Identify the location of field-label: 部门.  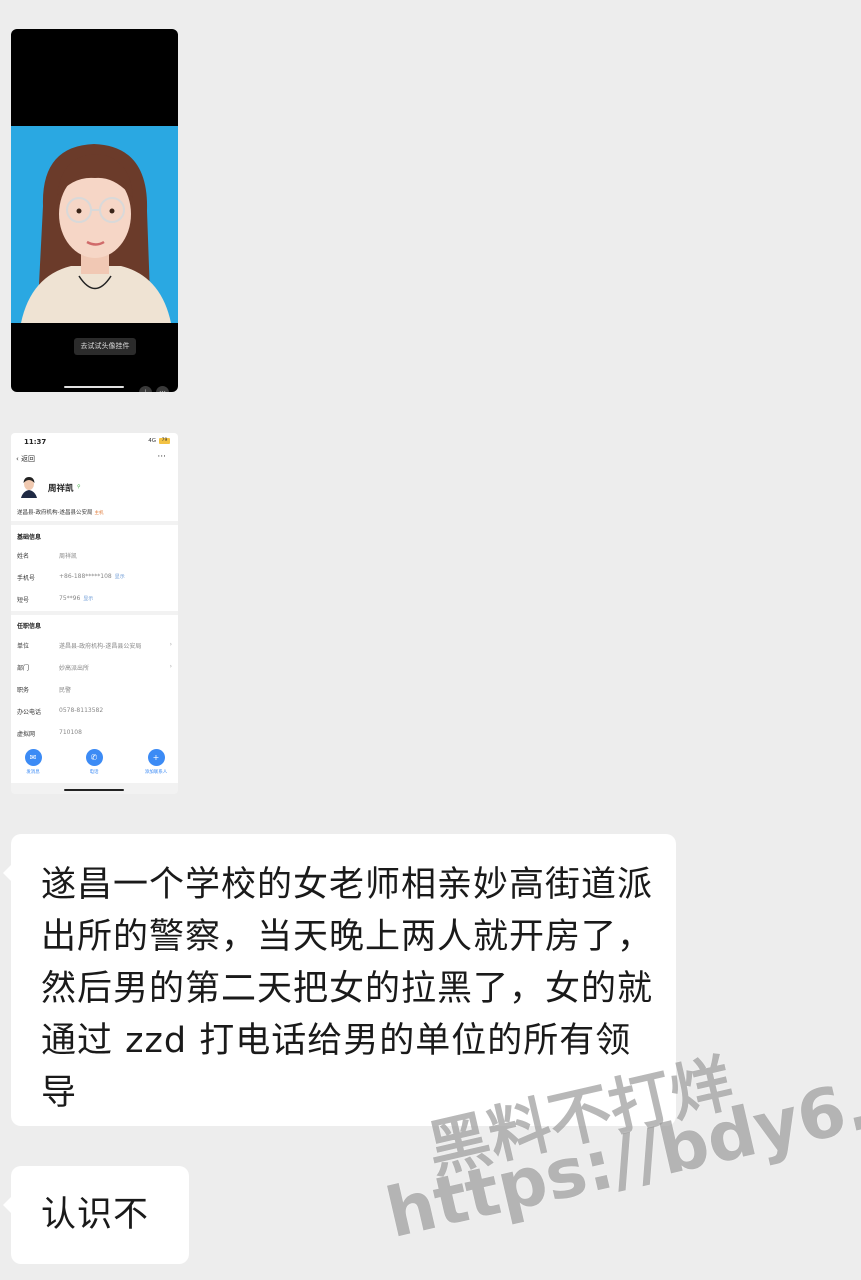
(23, 668).